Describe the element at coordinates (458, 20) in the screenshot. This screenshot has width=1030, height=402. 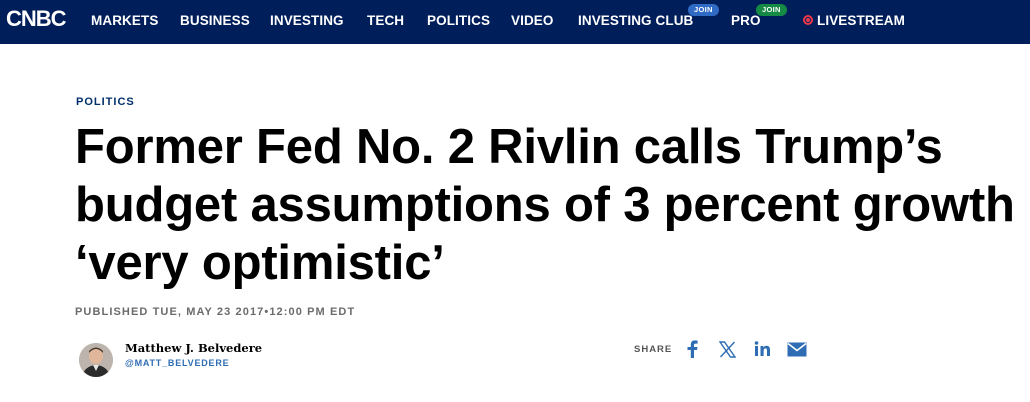
I see `nav-item-politics: POLITICS` at that location.